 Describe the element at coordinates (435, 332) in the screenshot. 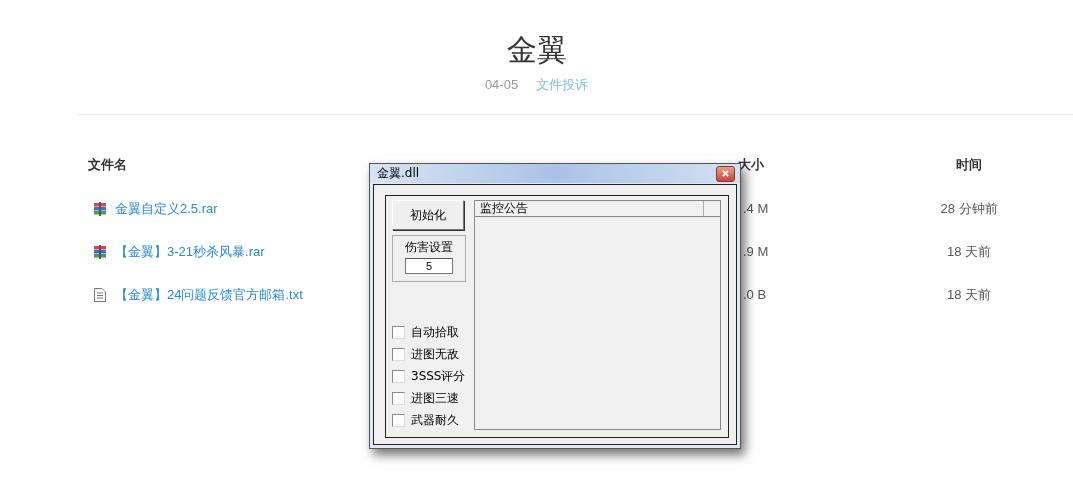

I see `checkbox-label: 自动拾取` at that location.